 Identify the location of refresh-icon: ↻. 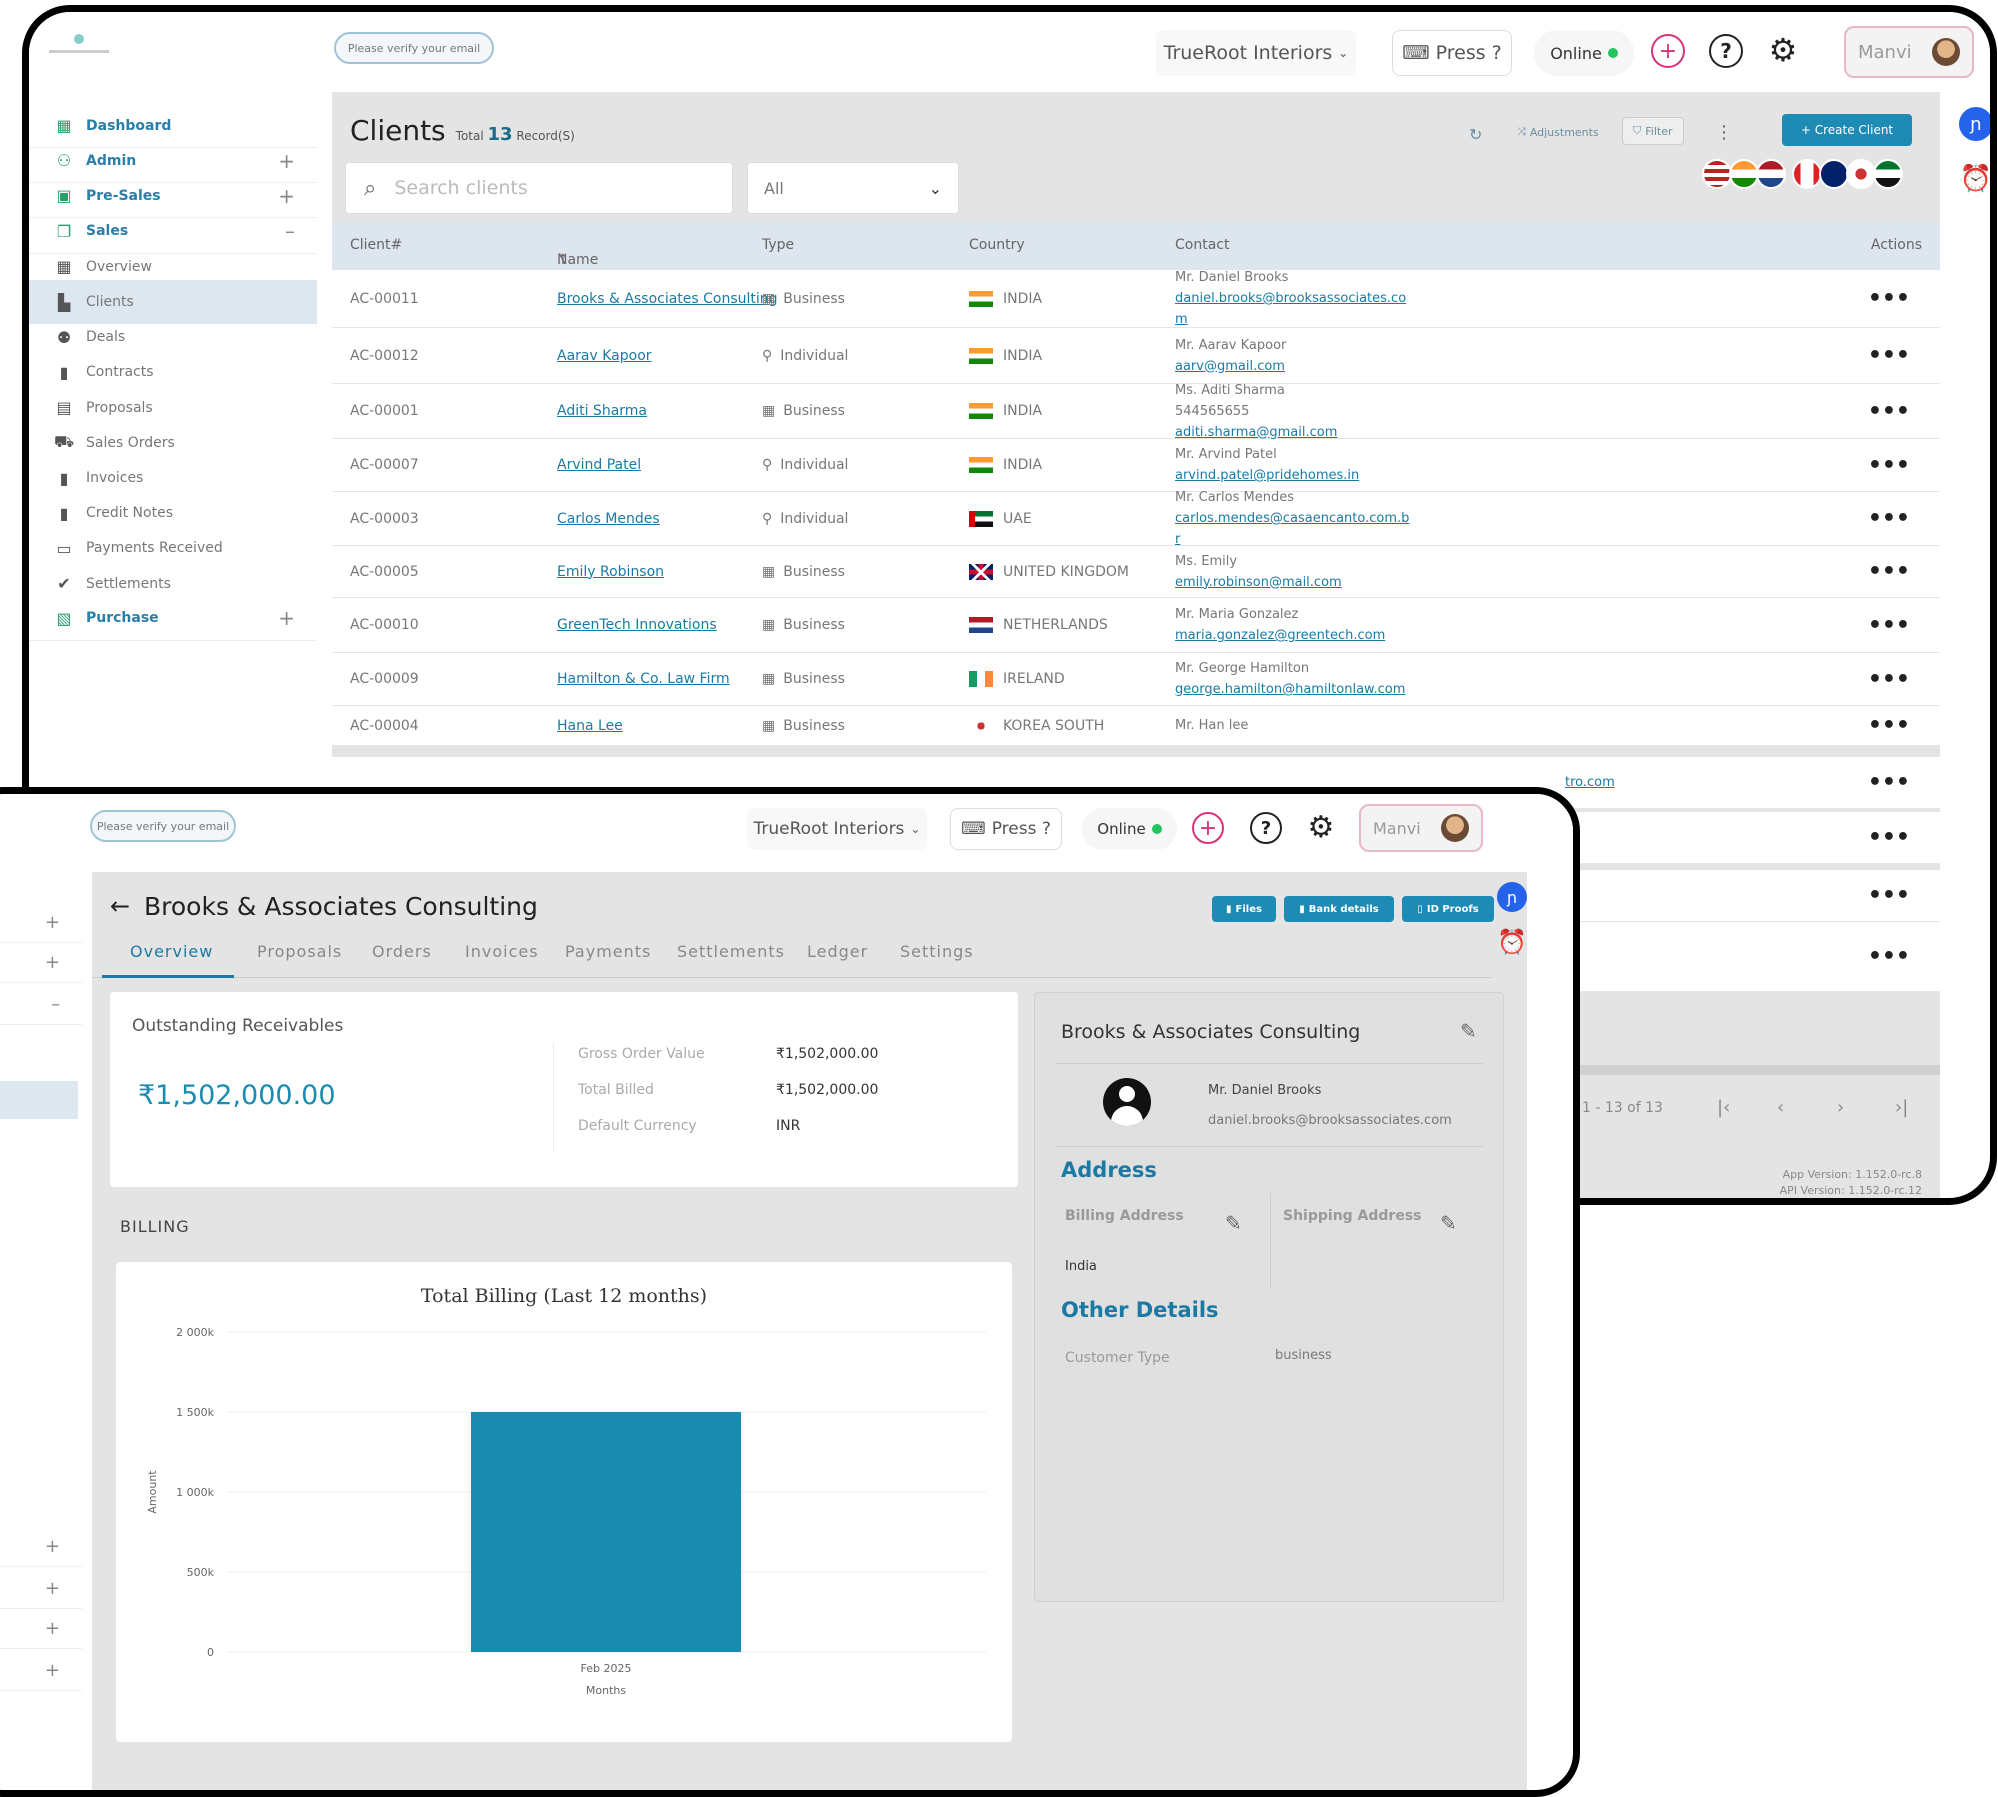
(1475, 134).